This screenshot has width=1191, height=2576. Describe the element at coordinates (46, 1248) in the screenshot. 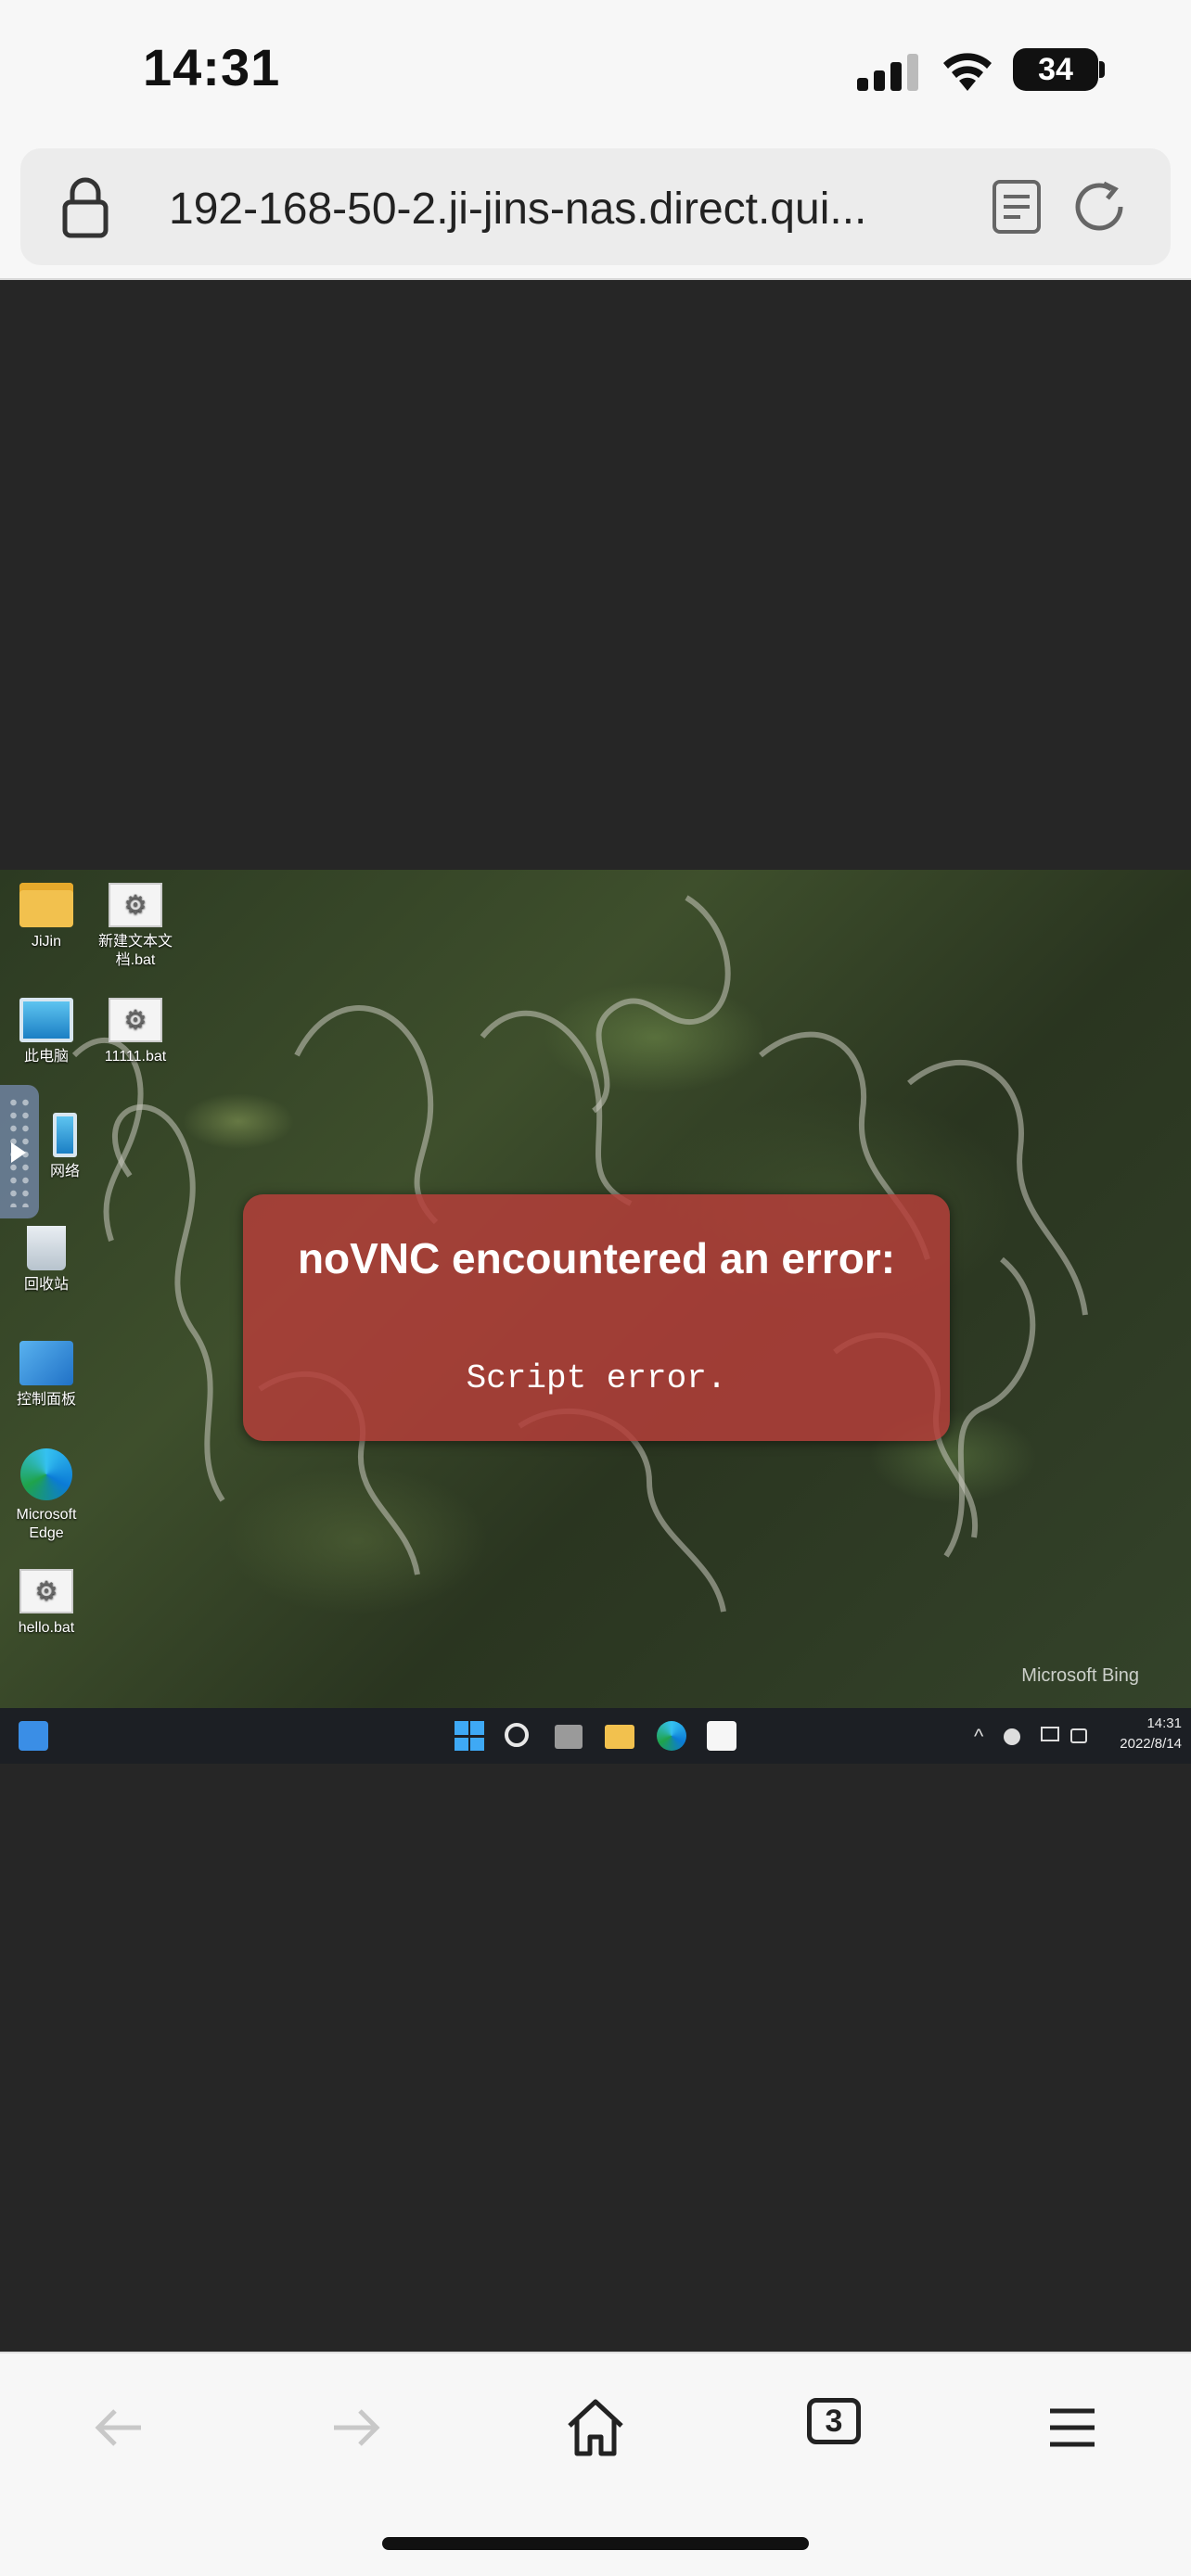

I see `recycle-bin-icon` at that location.